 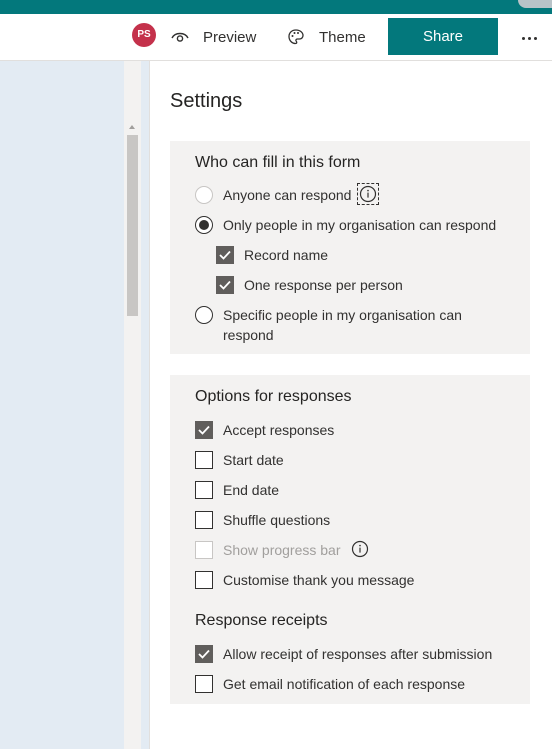 I want to click on palette-icon, so click(x=296, y=37).